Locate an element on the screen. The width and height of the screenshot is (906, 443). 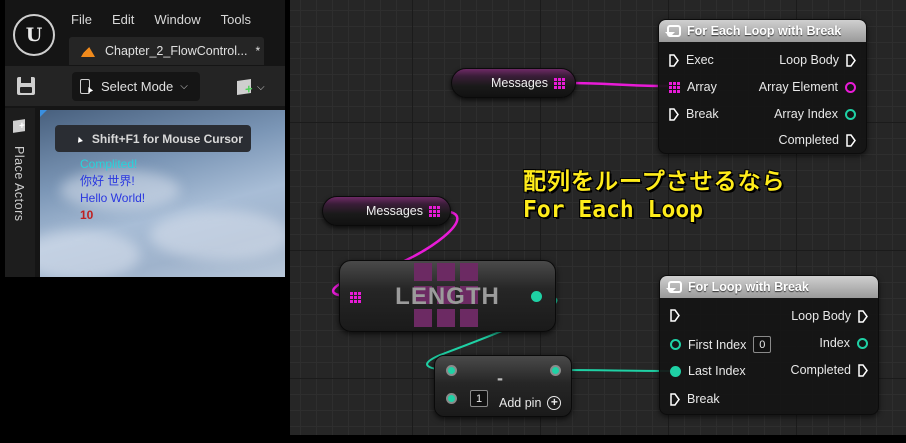
menu-edit: Edit is located at coordinates (123, 21).